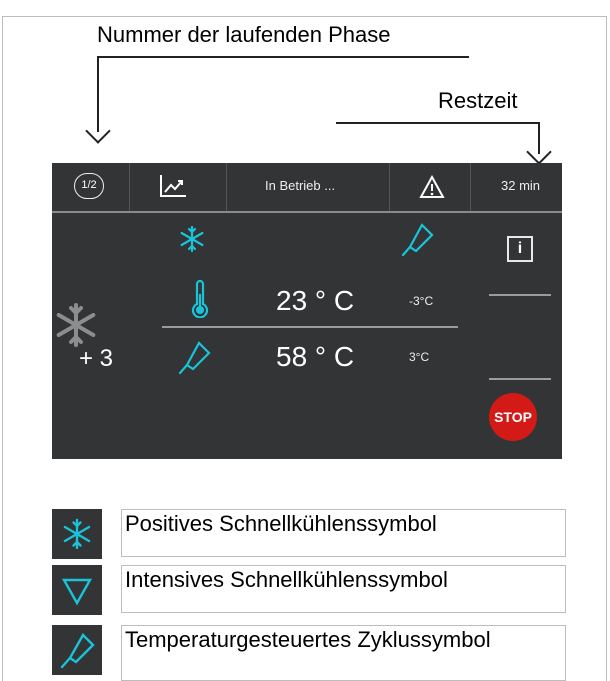  I want to click on core-setpoint: 3°C, so click(419, 357).